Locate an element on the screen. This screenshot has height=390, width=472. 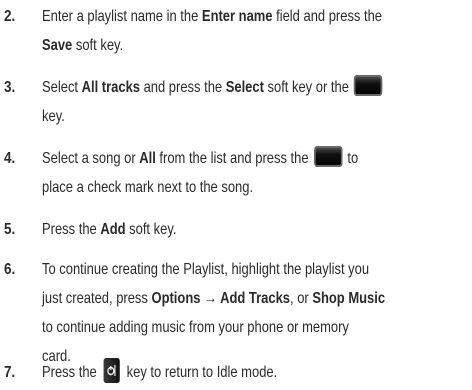
step-number: 2. is located at coordinates (10, 16).